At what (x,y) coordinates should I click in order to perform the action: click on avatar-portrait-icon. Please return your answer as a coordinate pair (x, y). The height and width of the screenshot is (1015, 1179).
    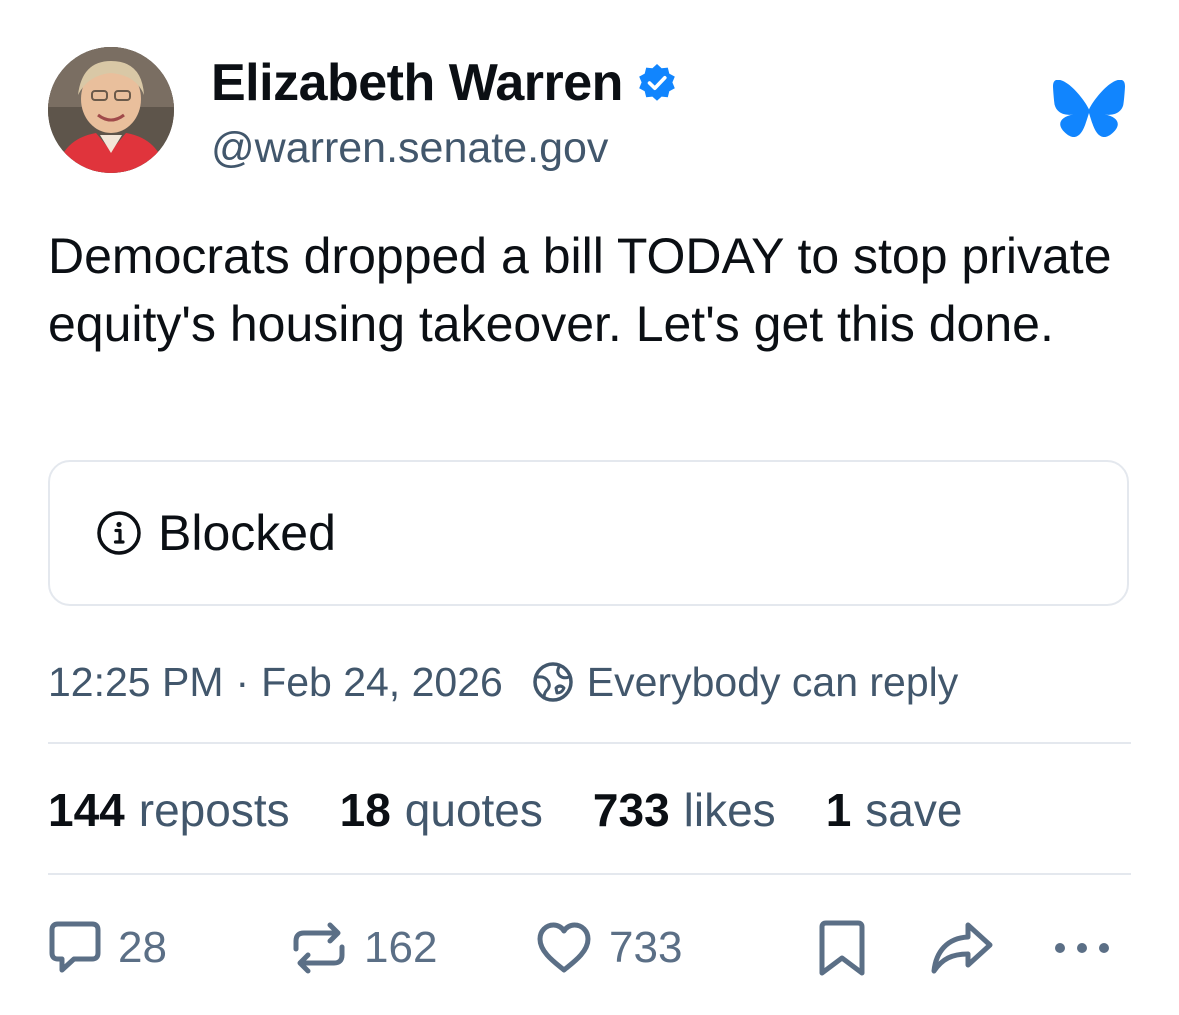
    Looking at the image, I should click on (111, 110).